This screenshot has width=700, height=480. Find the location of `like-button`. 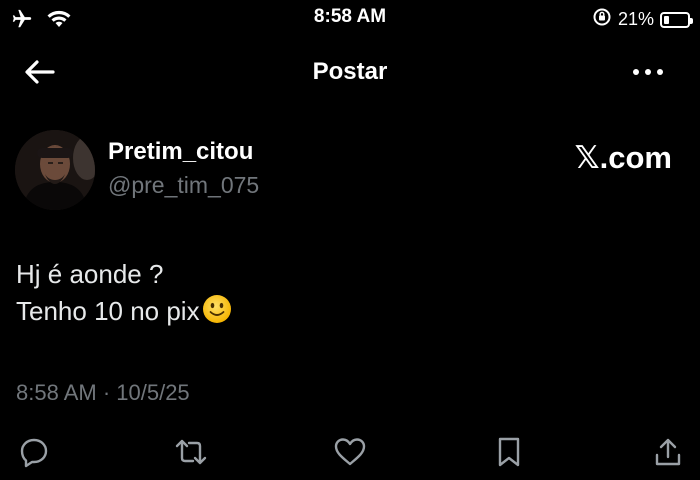

like-button is located at coordinates (350, 454).